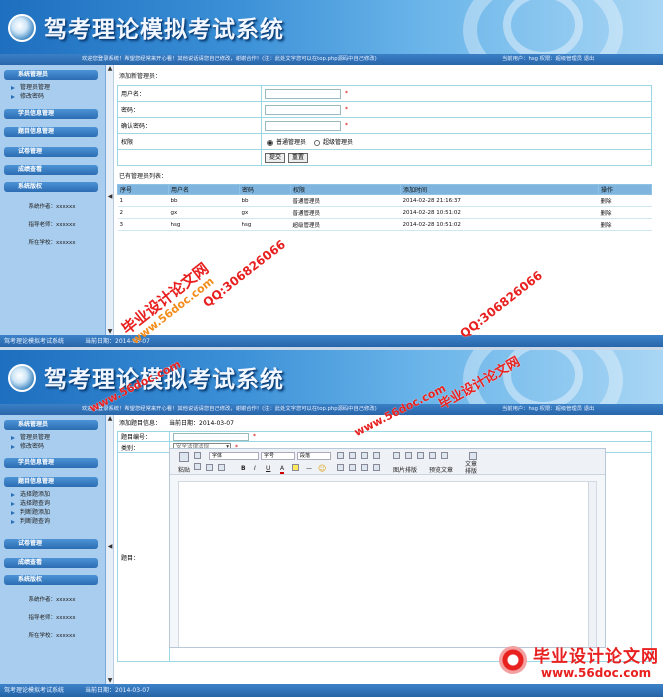  What do you see at coordinates (352, 455) in the screenshot?
I see `unordered-list-icon` at bounding box center [352, 455].